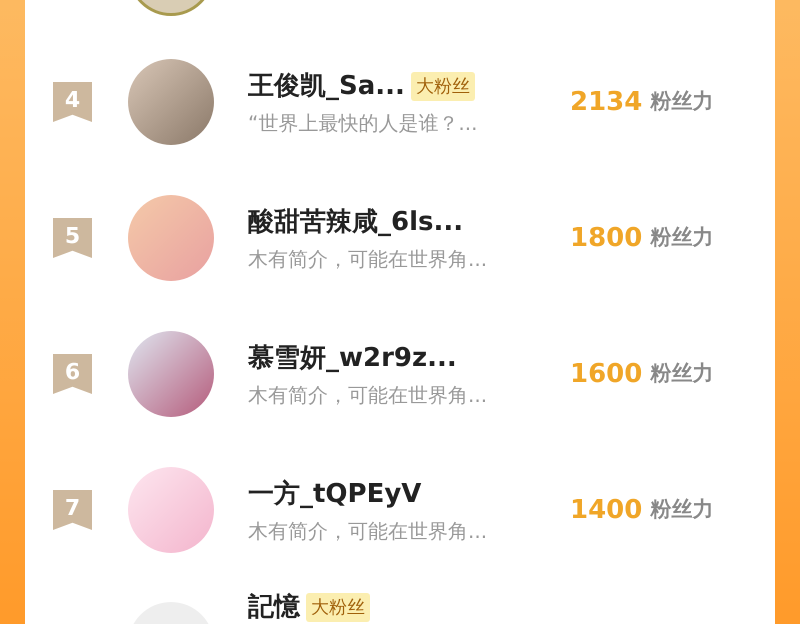 The height and width of the screenshot is (624, 800). Describe the element at coordinates (606, 374) in the screenshot. I see `fan-score: 1600` at that location.